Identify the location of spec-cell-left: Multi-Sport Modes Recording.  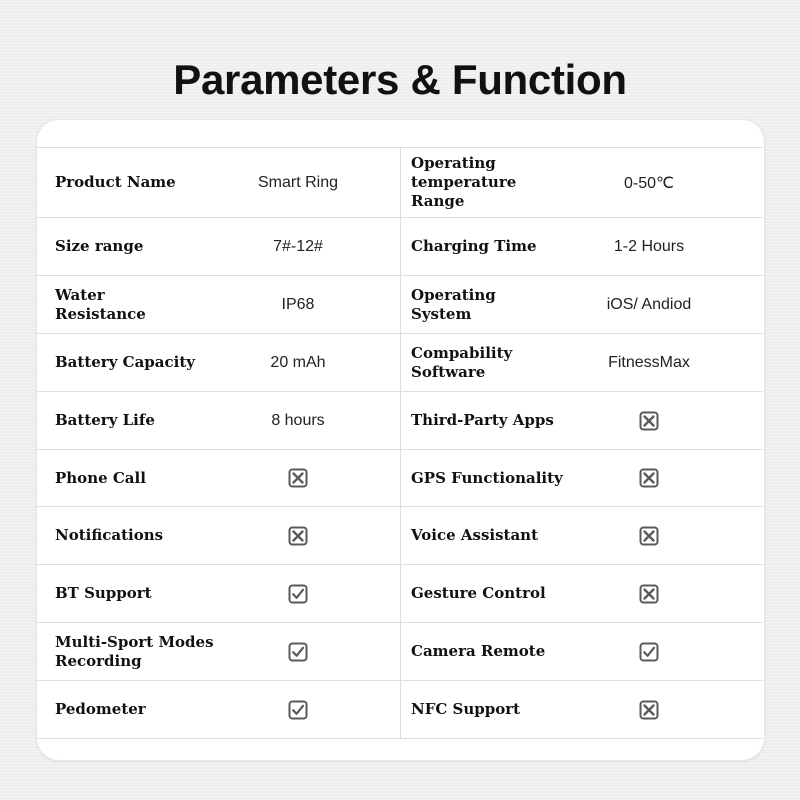
(218, 651).